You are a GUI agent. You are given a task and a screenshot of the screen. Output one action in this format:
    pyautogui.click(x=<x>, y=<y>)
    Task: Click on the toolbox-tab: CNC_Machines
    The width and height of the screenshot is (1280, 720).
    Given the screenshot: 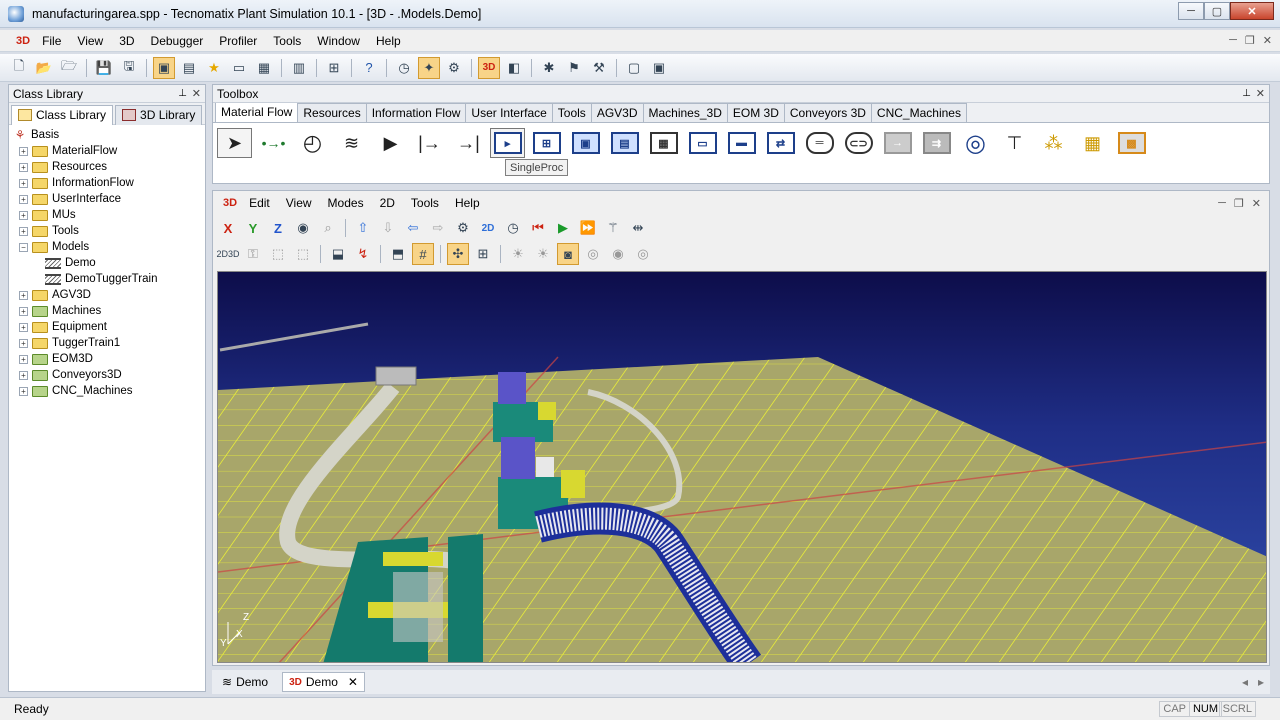 What is the action you would take?
    pyautogui.click(x=918, y=112)
    